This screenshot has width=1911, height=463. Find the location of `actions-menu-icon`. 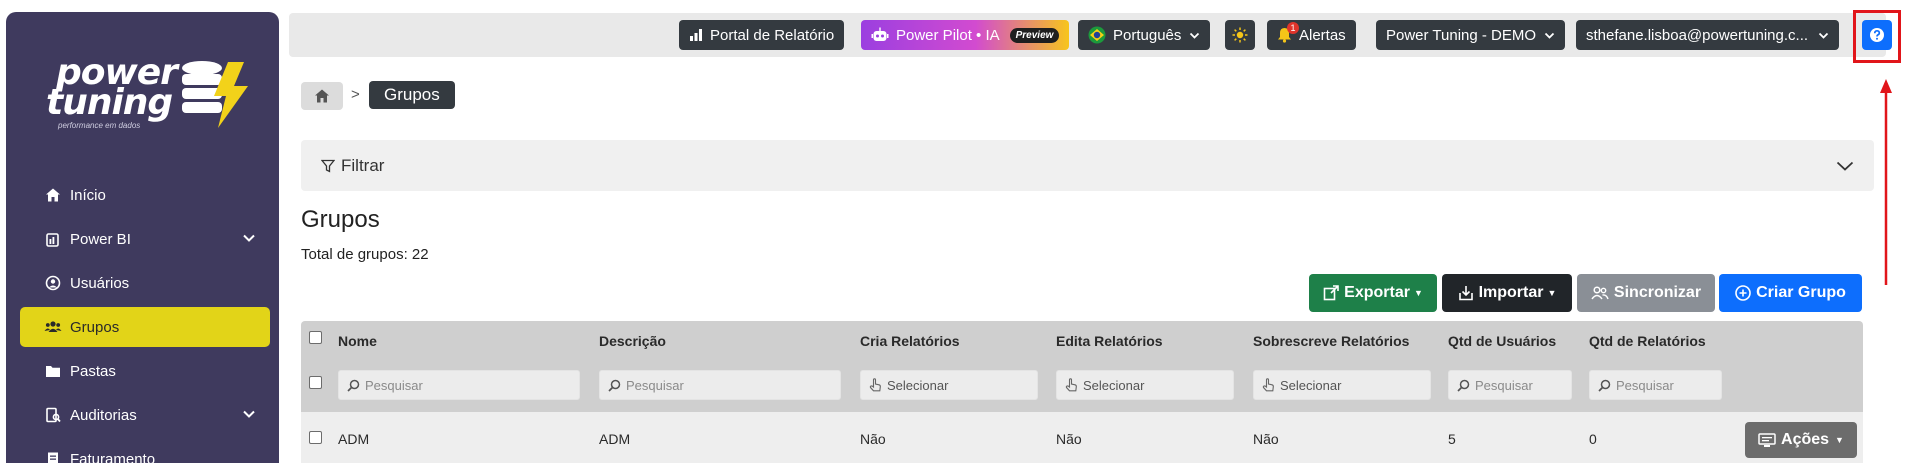

actions-menu-icon is located at coordinates (1767, 440).